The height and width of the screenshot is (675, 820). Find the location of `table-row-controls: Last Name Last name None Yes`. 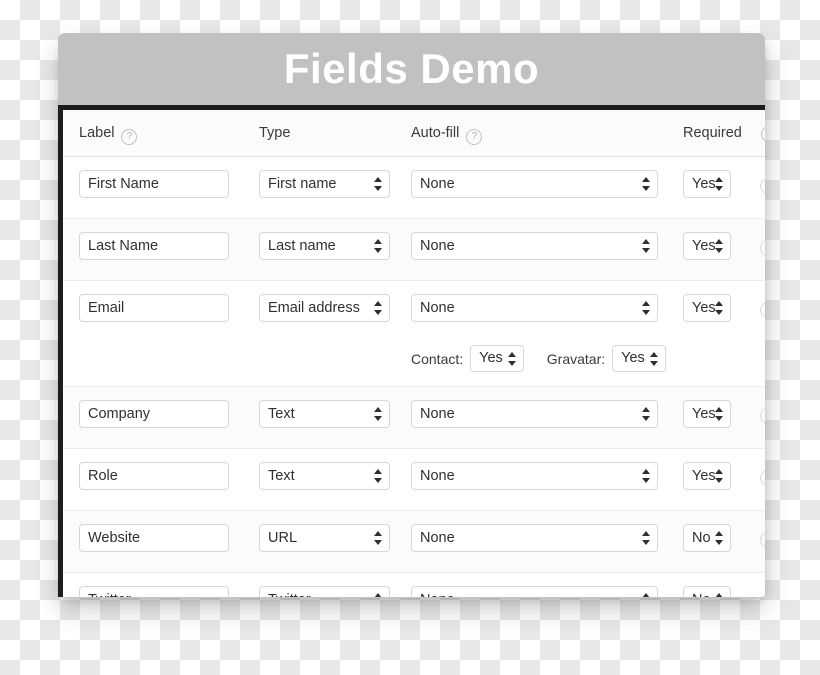

table-row-controls: Last Name Last name None Yes is located at coordinates (414, 249).